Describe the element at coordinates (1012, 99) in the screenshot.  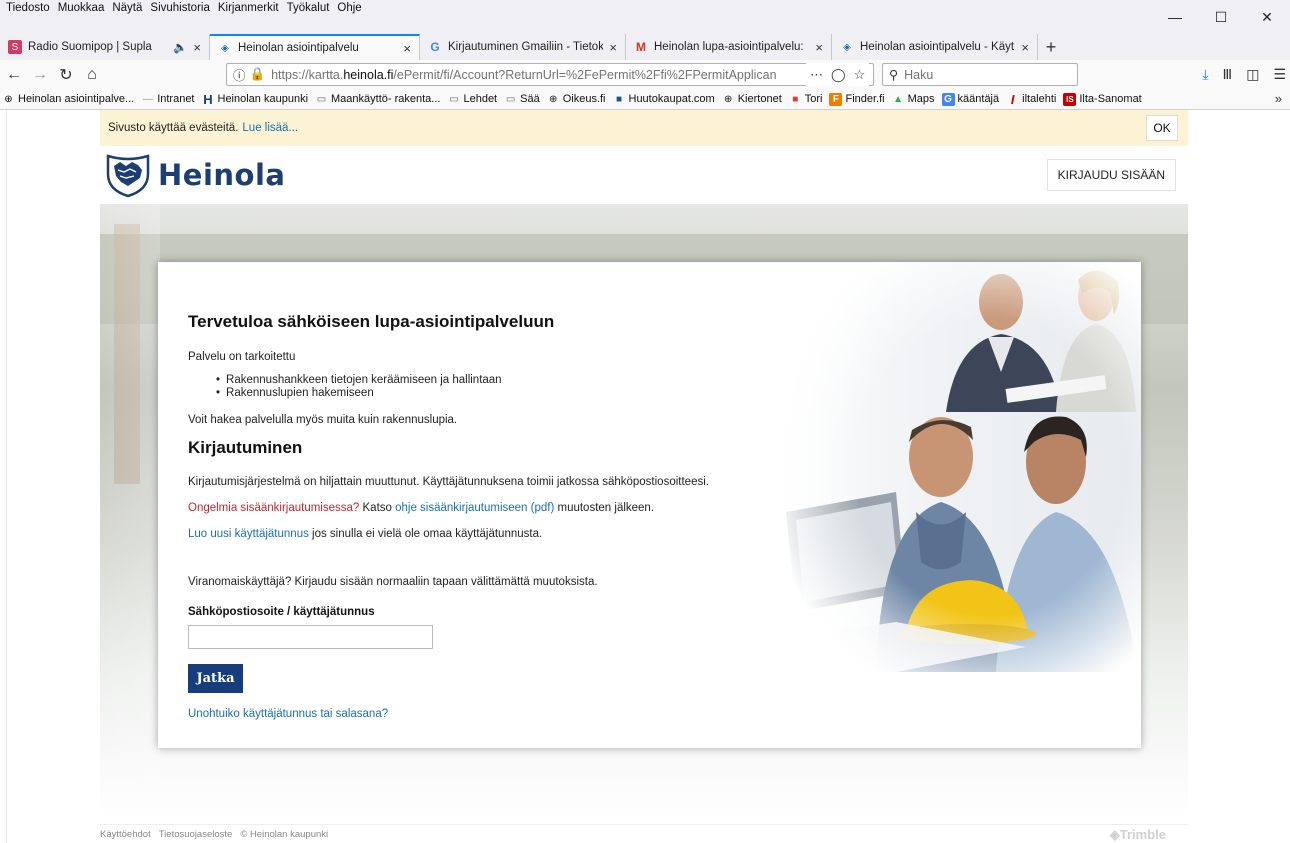
I see `iltalehti-icon: I` at that location.